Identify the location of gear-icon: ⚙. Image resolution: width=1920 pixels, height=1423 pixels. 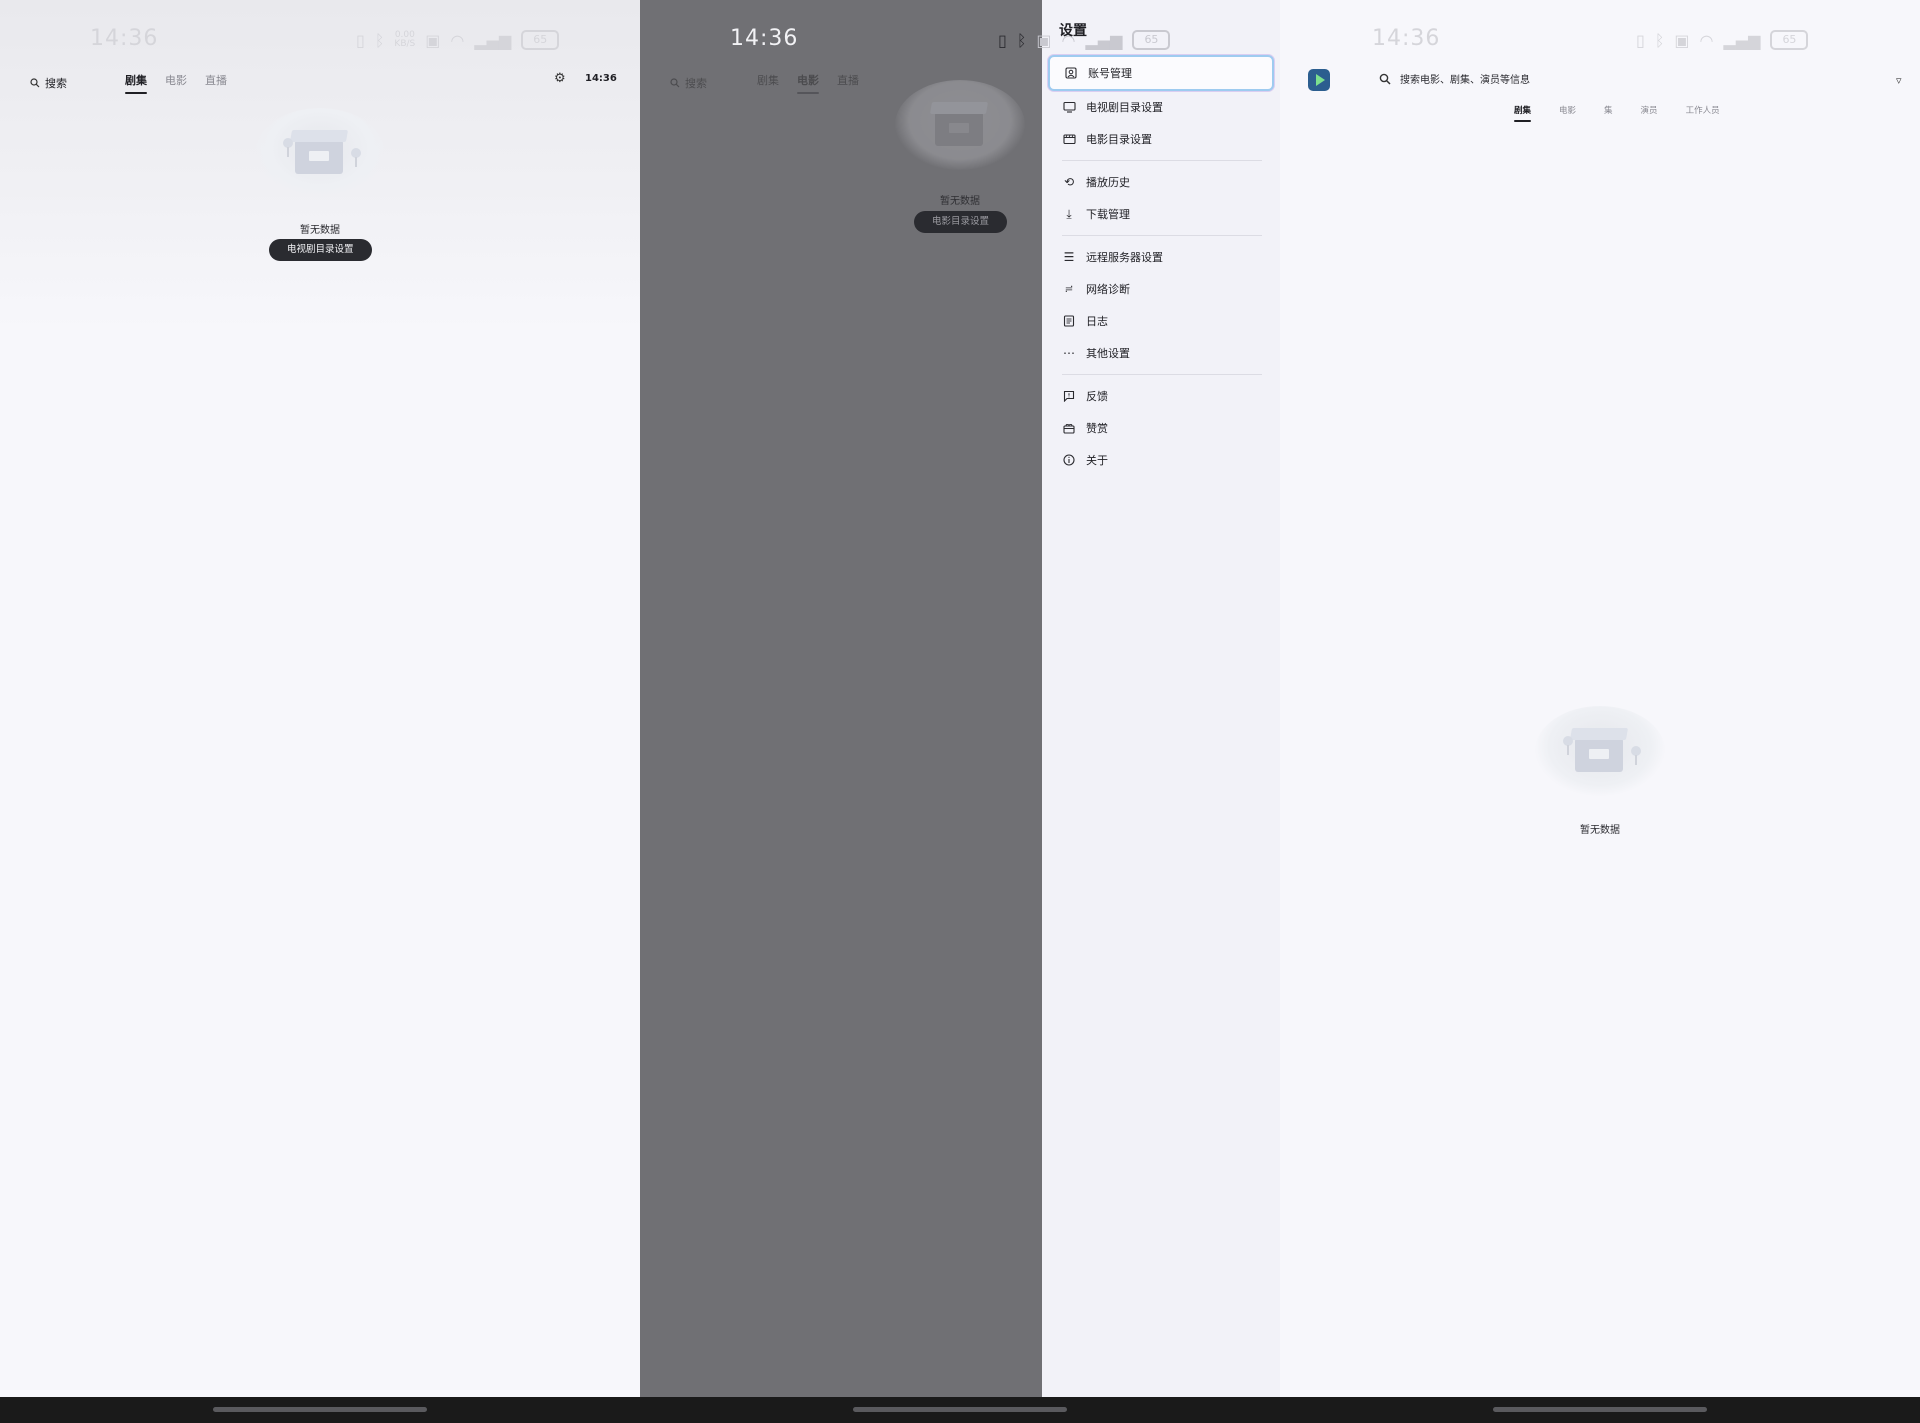
(560, 78).